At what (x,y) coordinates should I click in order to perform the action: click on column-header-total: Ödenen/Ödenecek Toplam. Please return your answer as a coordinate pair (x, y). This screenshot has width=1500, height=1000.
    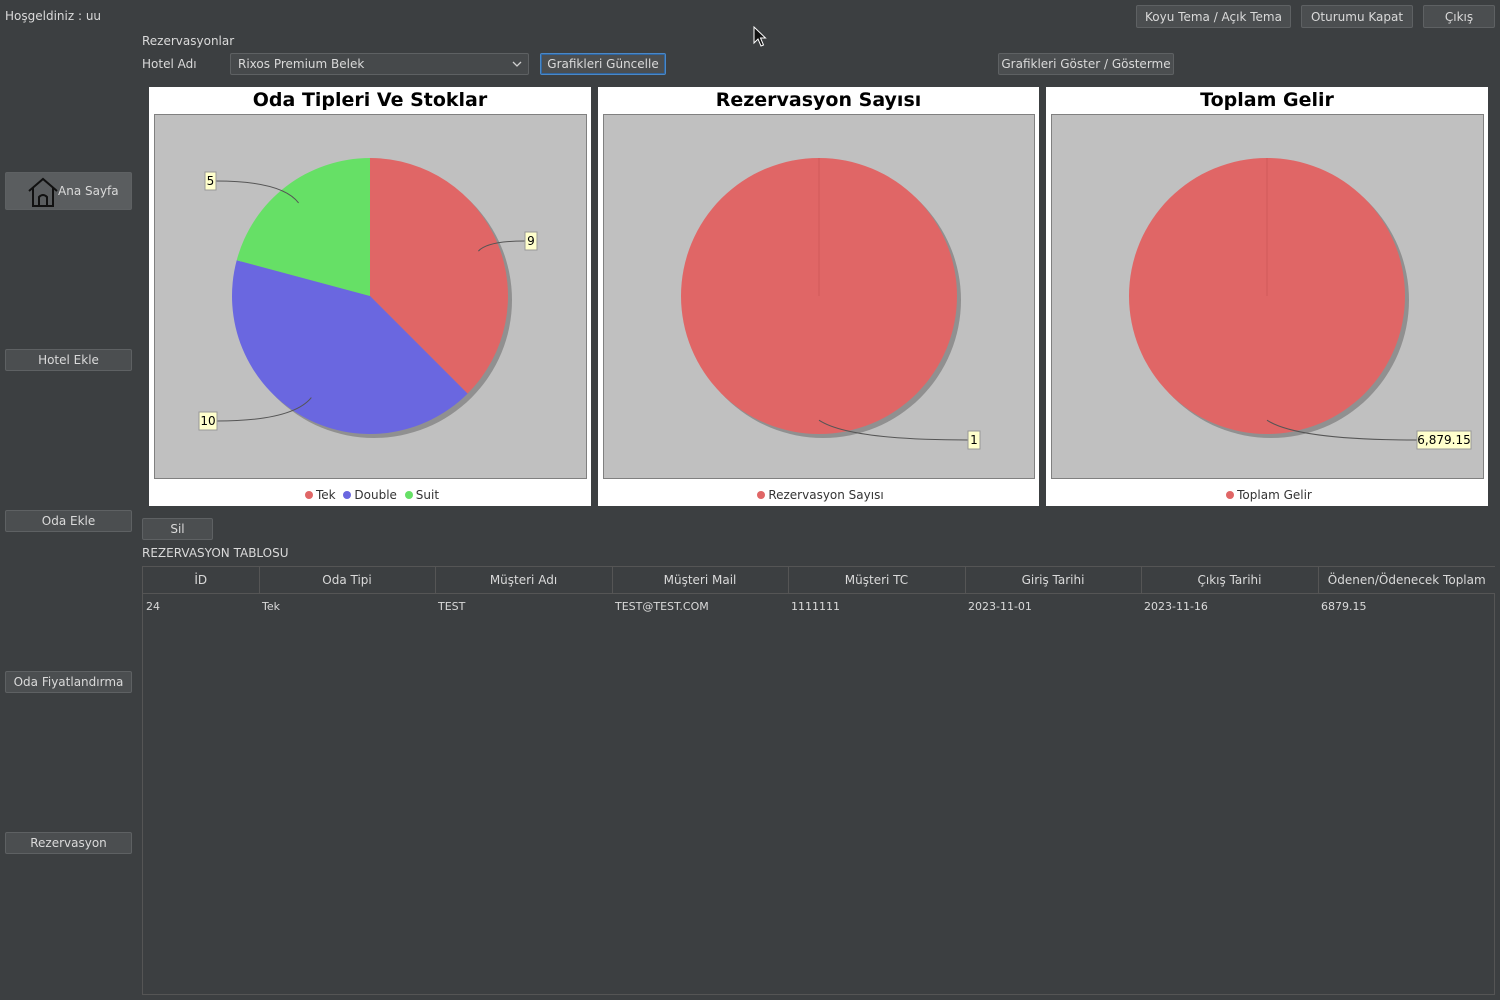
    Looking at the image, I should click on (1406, 580).